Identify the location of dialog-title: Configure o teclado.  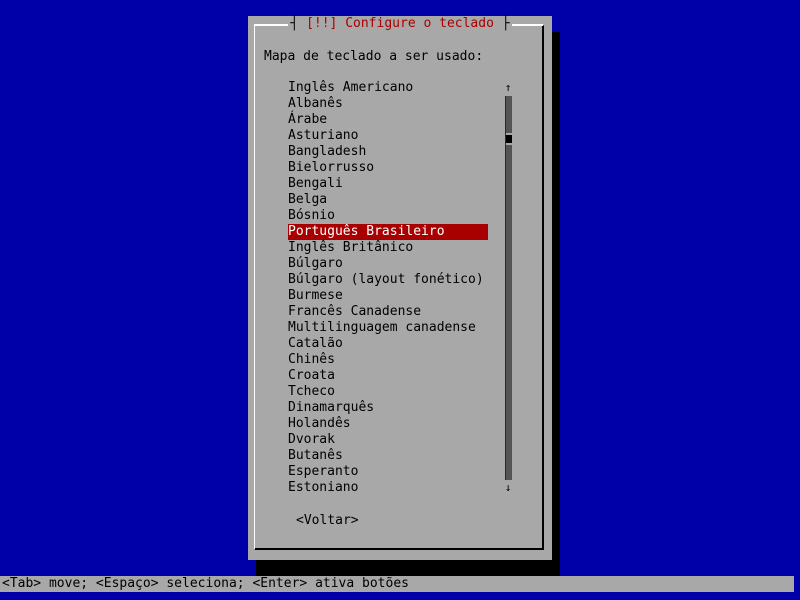
(419, 23).